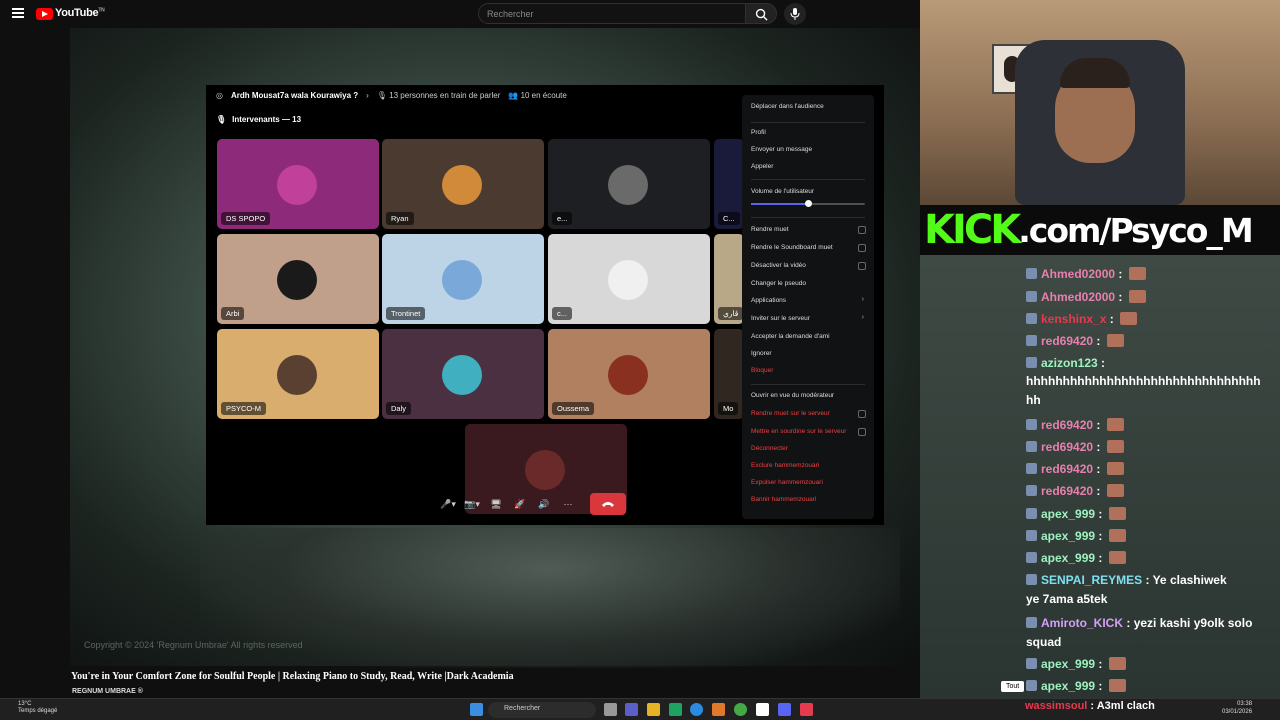 This screenshot has width=1280, height=720. Describe the element at coordinates (18, 13) in the screenshot. I see `hamburger-menu-icon` at that location.